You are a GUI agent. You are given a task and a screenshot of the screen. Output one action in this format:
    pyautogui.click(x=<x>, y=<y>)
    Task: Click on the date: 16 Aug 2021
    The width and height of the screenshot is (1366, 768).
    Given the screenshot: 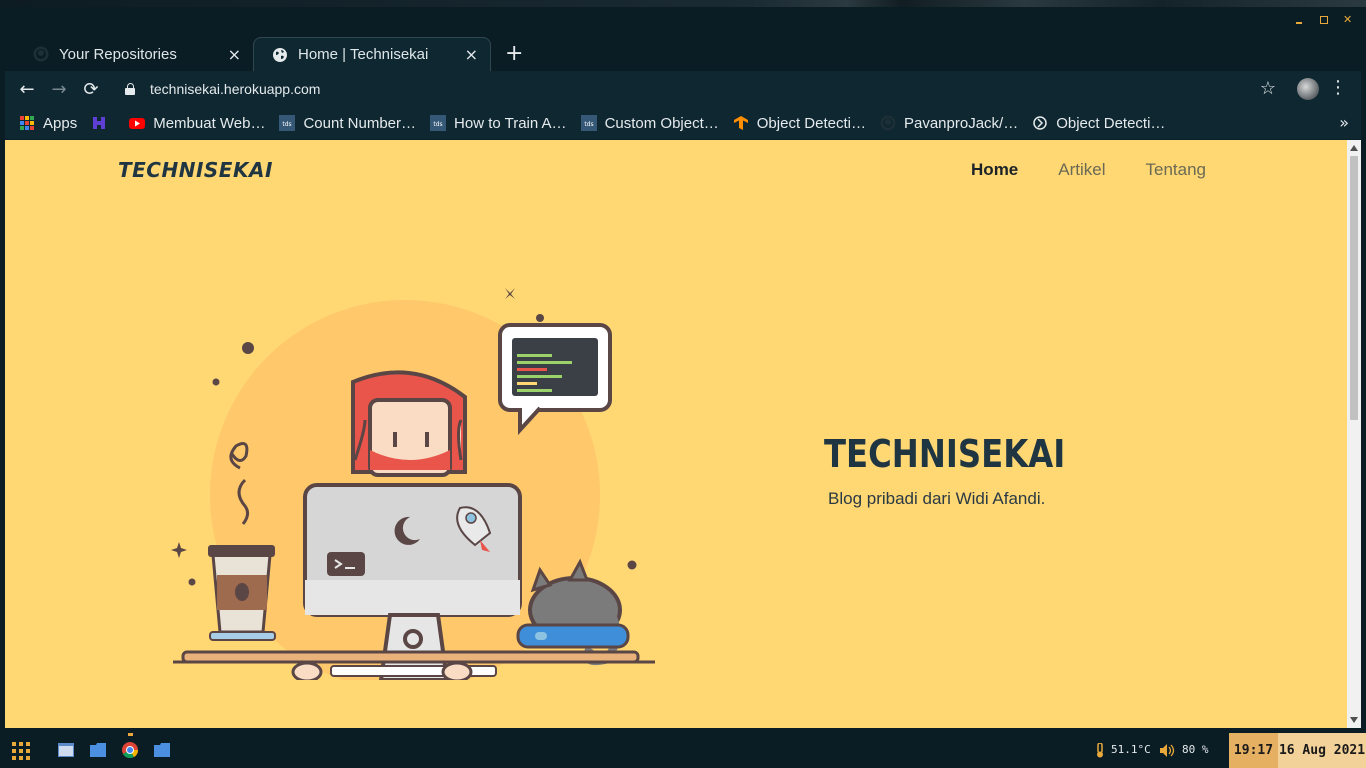 What is the action you would take?
    pyautogui.click(x=1322, y=750)
    